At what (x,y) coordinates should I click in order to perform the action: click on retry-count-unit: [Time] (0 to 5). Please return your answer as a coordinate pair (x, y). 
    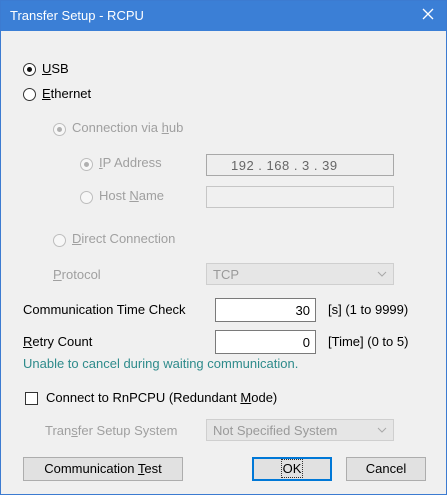
    Looking at the image, I should click on (368, 341).